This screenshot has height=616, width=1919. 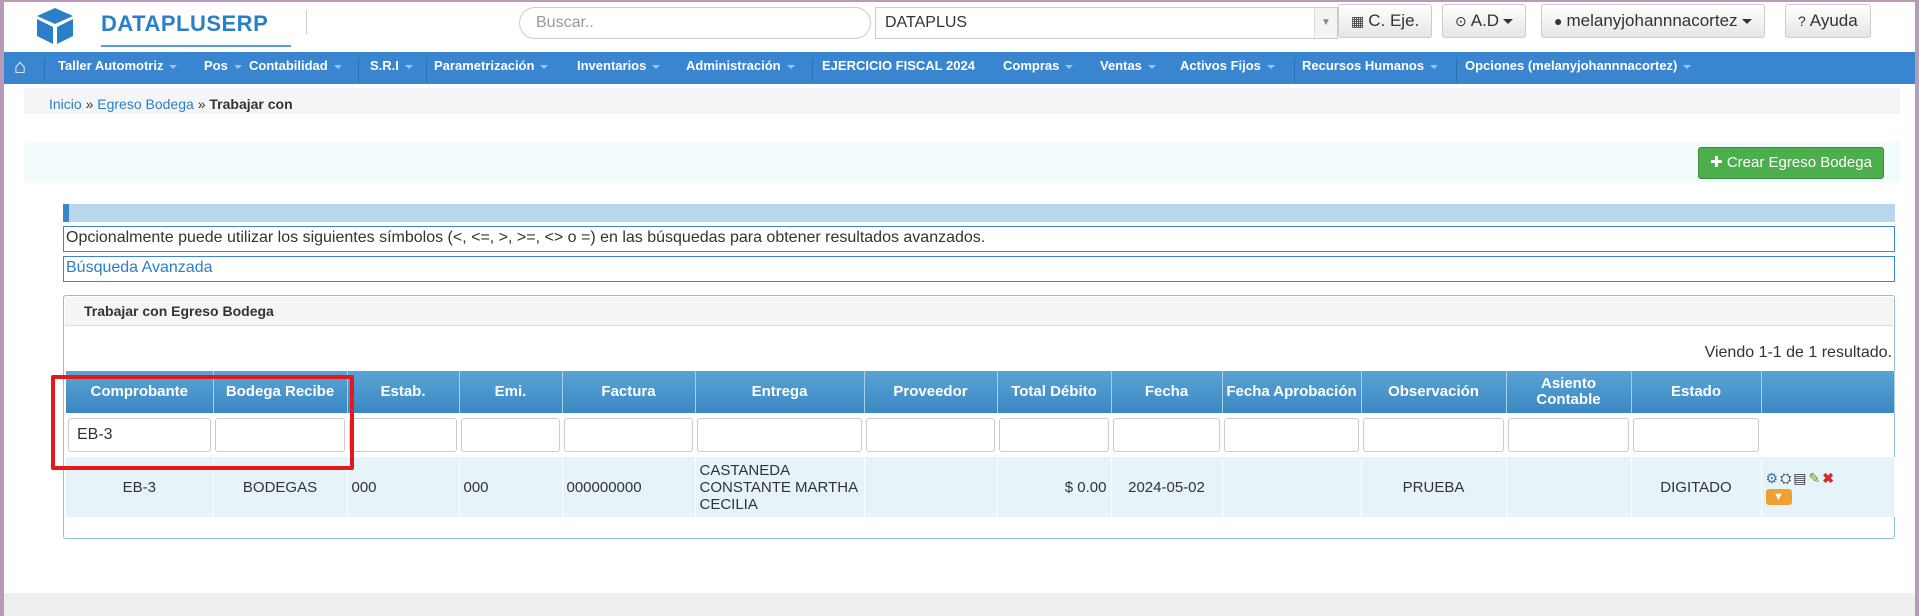 I want to click on delete-x-icon: ✖, so click(x=1828, y=478).